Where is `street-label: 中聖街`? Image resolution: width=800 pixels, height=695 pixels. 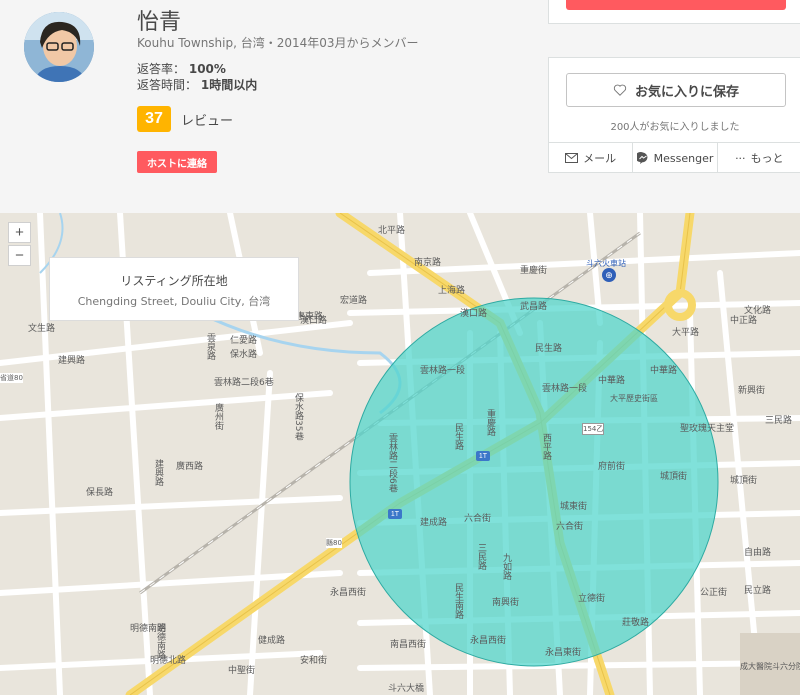 street-label: 中聖街 is located at coordinates (242, 671).